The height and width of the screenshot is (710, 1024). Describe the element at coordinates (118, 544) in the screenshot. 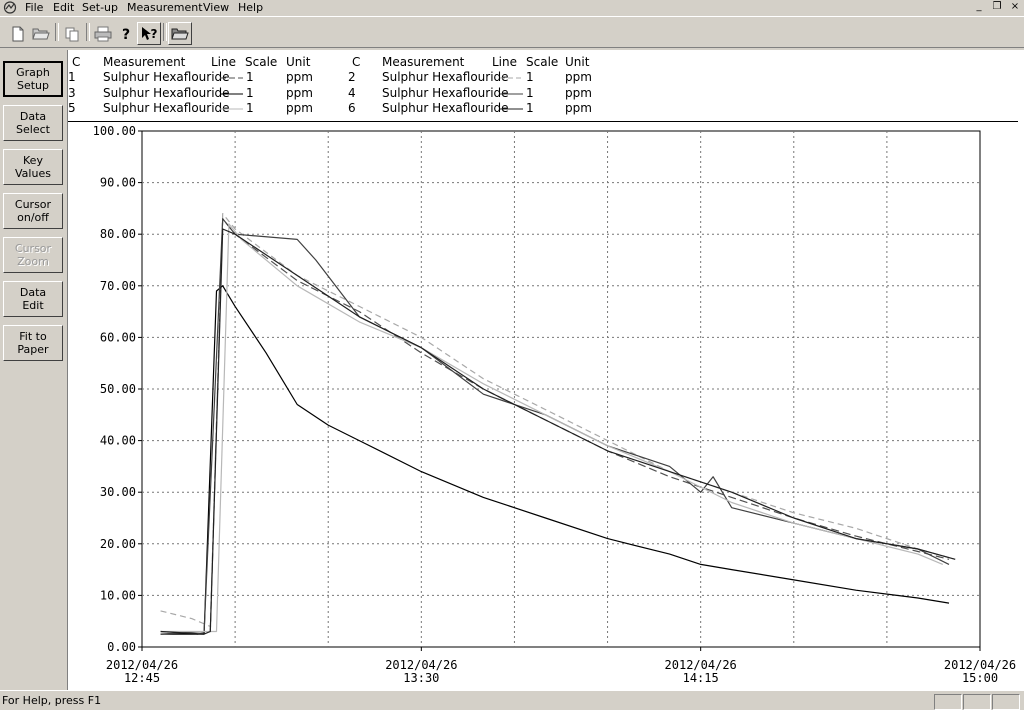

I see `y-tick-label: 20.00` at that location.